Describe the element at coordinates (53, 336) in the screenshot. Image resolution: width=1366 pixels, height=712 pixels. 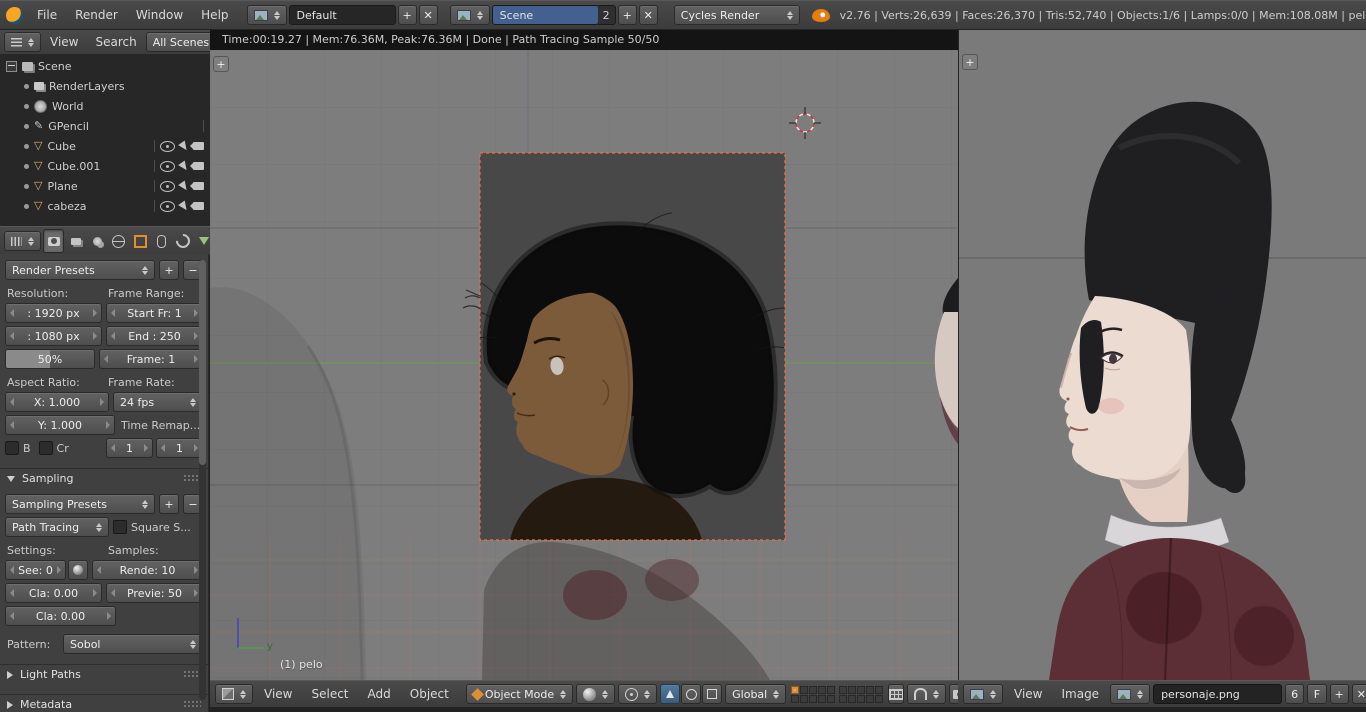
I see `resolution-y-field: : 1080 px` at that location.